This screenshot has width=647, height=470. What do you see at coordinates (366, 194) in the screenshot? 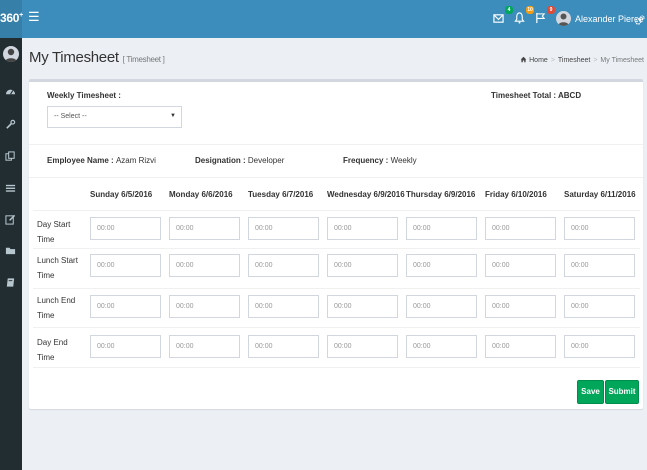
I see `column-header: Wednesday 6/9/2016` at bounding box center [366, 194].